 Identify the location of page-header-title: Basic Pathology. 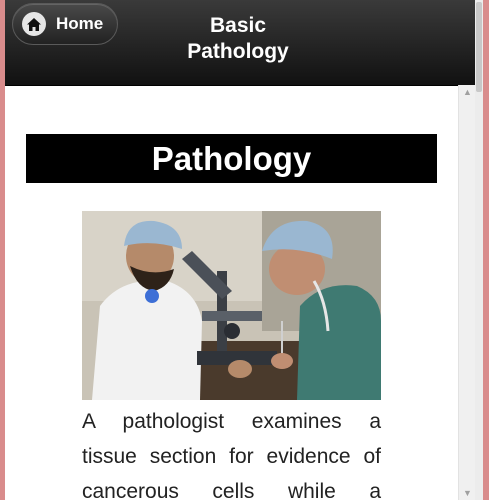
(238, 39).